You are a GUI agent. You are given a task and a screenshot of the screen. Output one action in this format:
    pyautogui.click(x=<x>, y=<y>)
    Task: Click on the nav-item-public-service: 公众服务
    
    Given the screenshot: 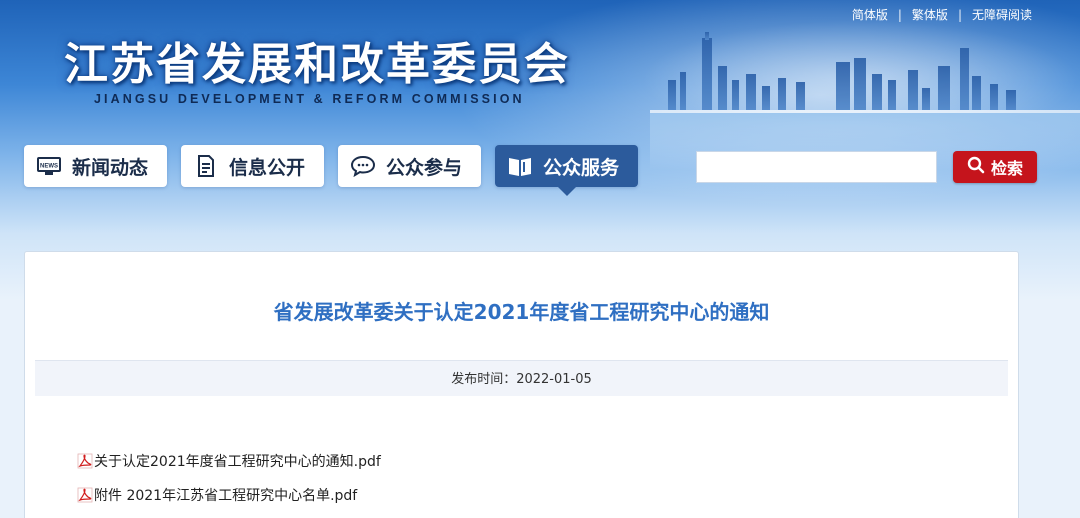 What is the action you would take?
    pyautogui.click(x=566, y=170)
    